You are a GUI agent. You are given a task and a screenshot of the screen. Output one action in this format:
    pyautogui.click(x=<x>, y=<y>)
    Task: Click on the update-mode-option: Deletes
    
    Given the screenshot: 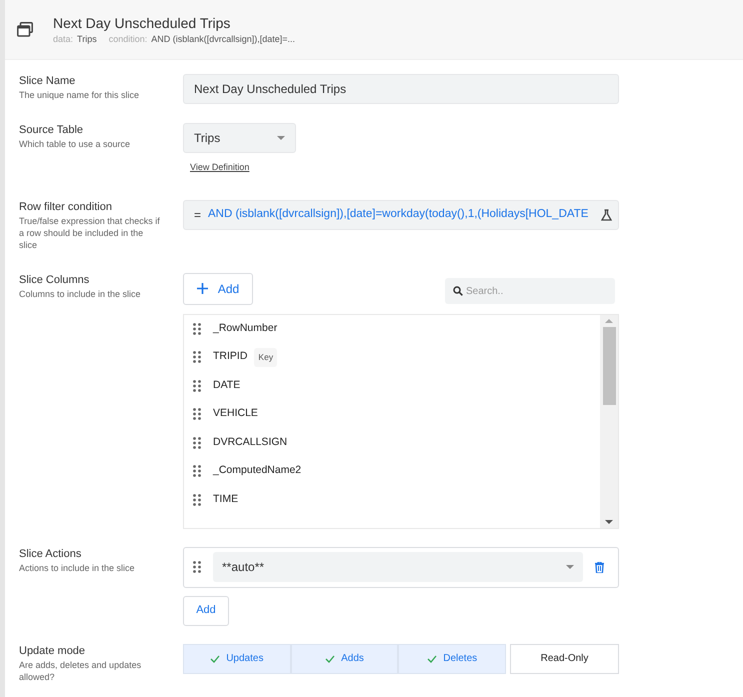 What is the action you would take?
    pyautogui.click(x=452, y=659)
    